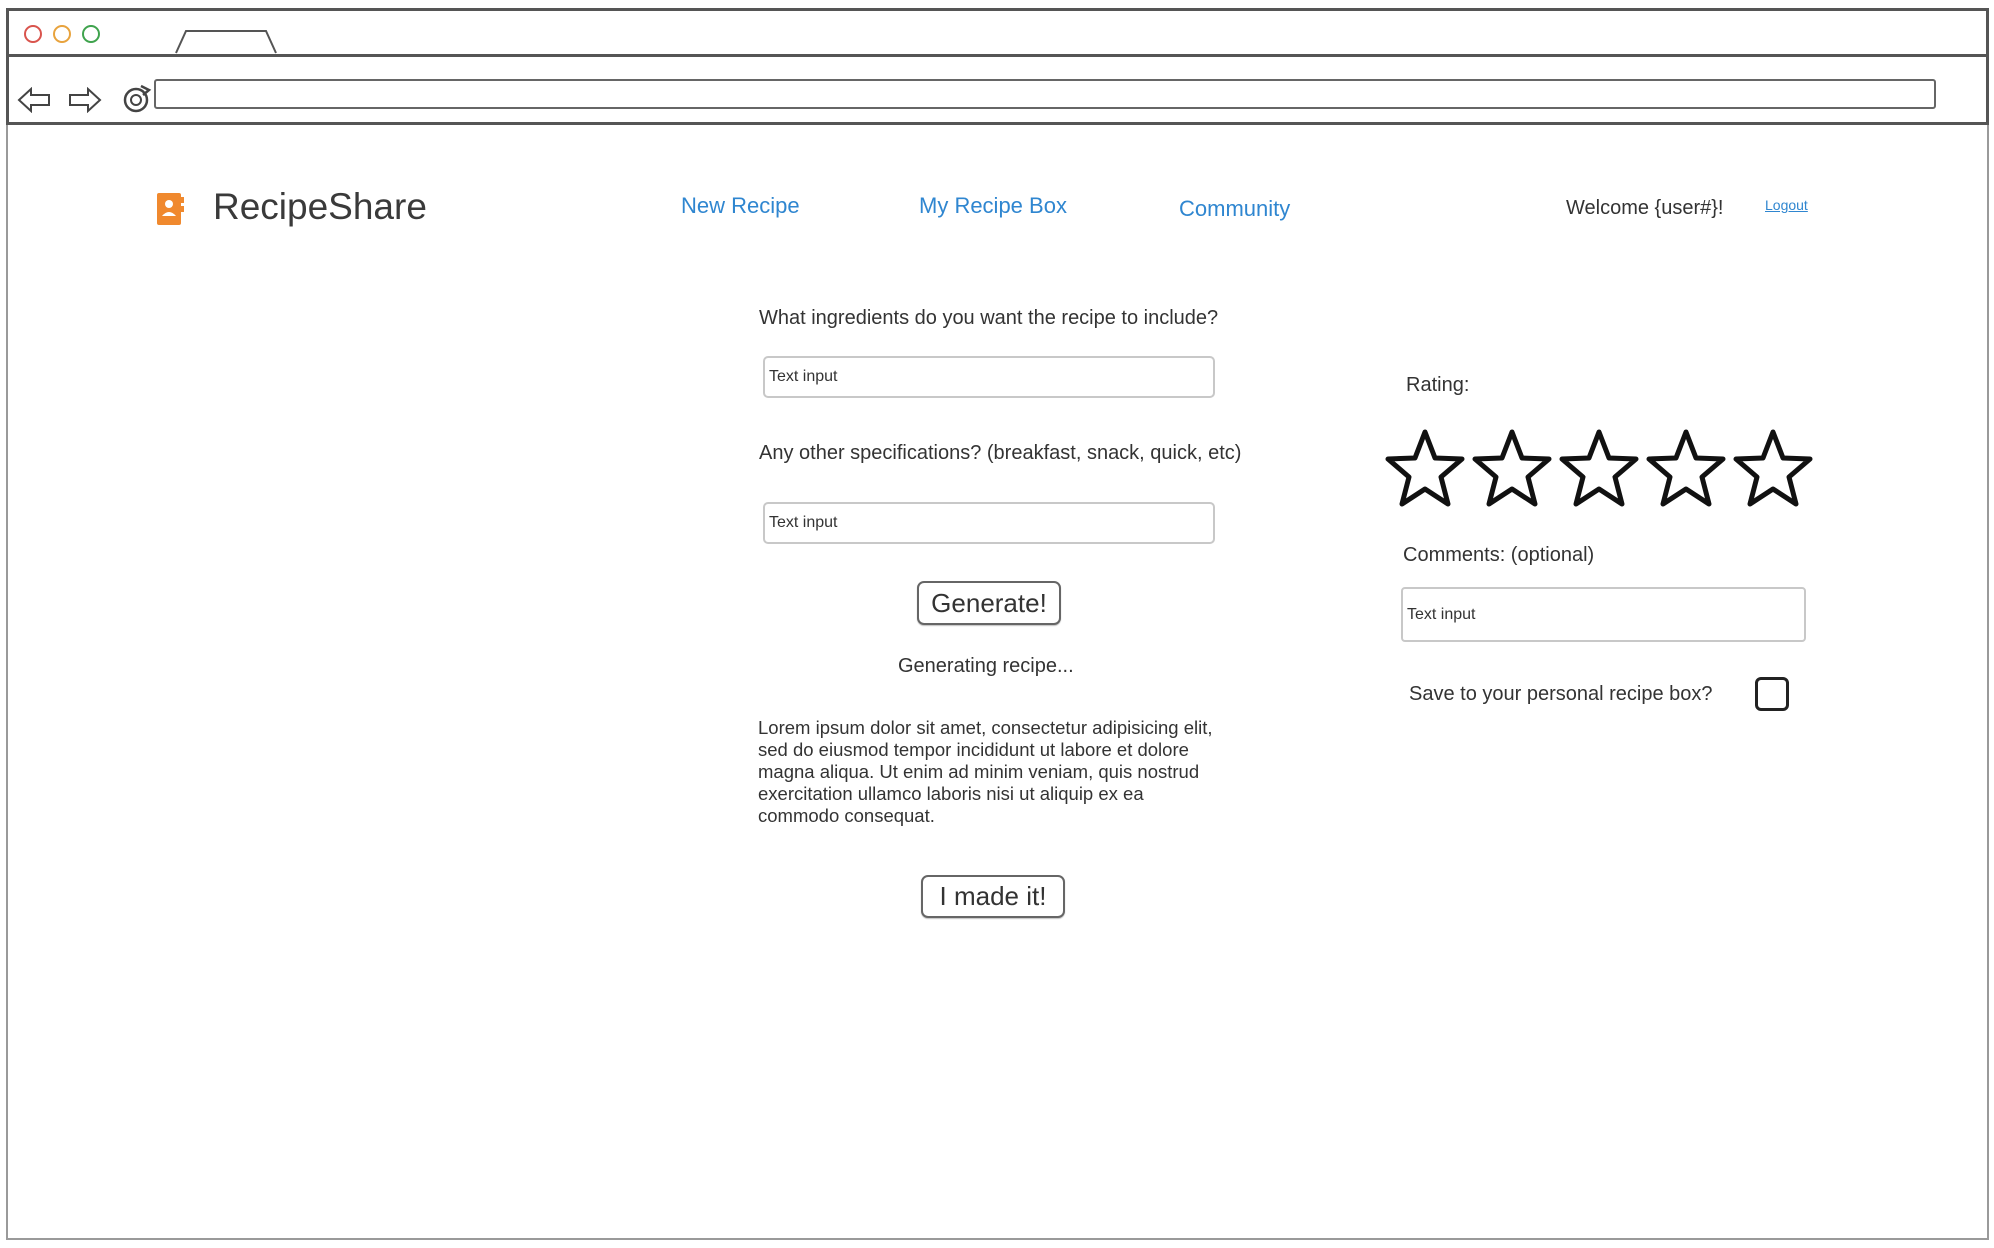 The height and width of the screenshot is (1248, 1994). I want to click on window-minimize-dot, so click(62, 34).